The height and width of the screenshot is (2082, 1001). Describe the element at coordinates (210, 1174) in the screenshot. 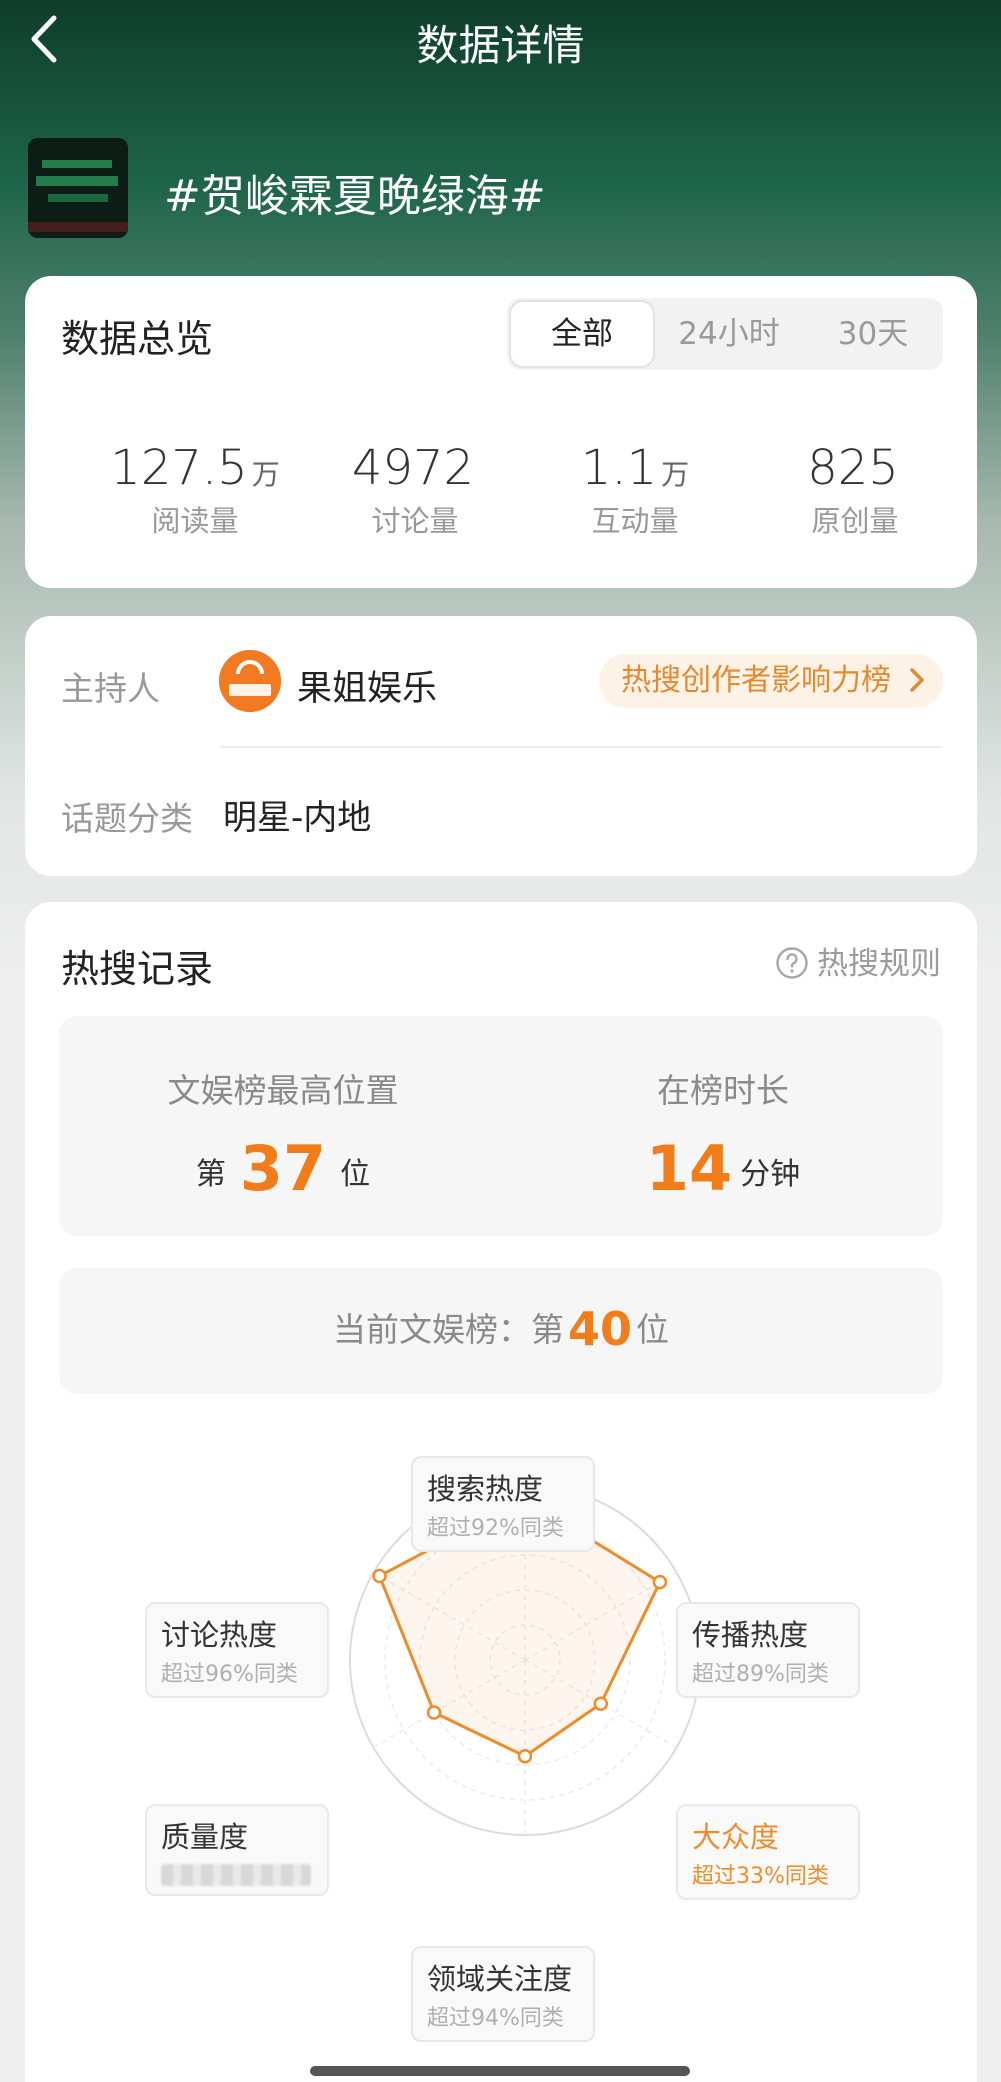

I see `best-prefix: 第` at that location.